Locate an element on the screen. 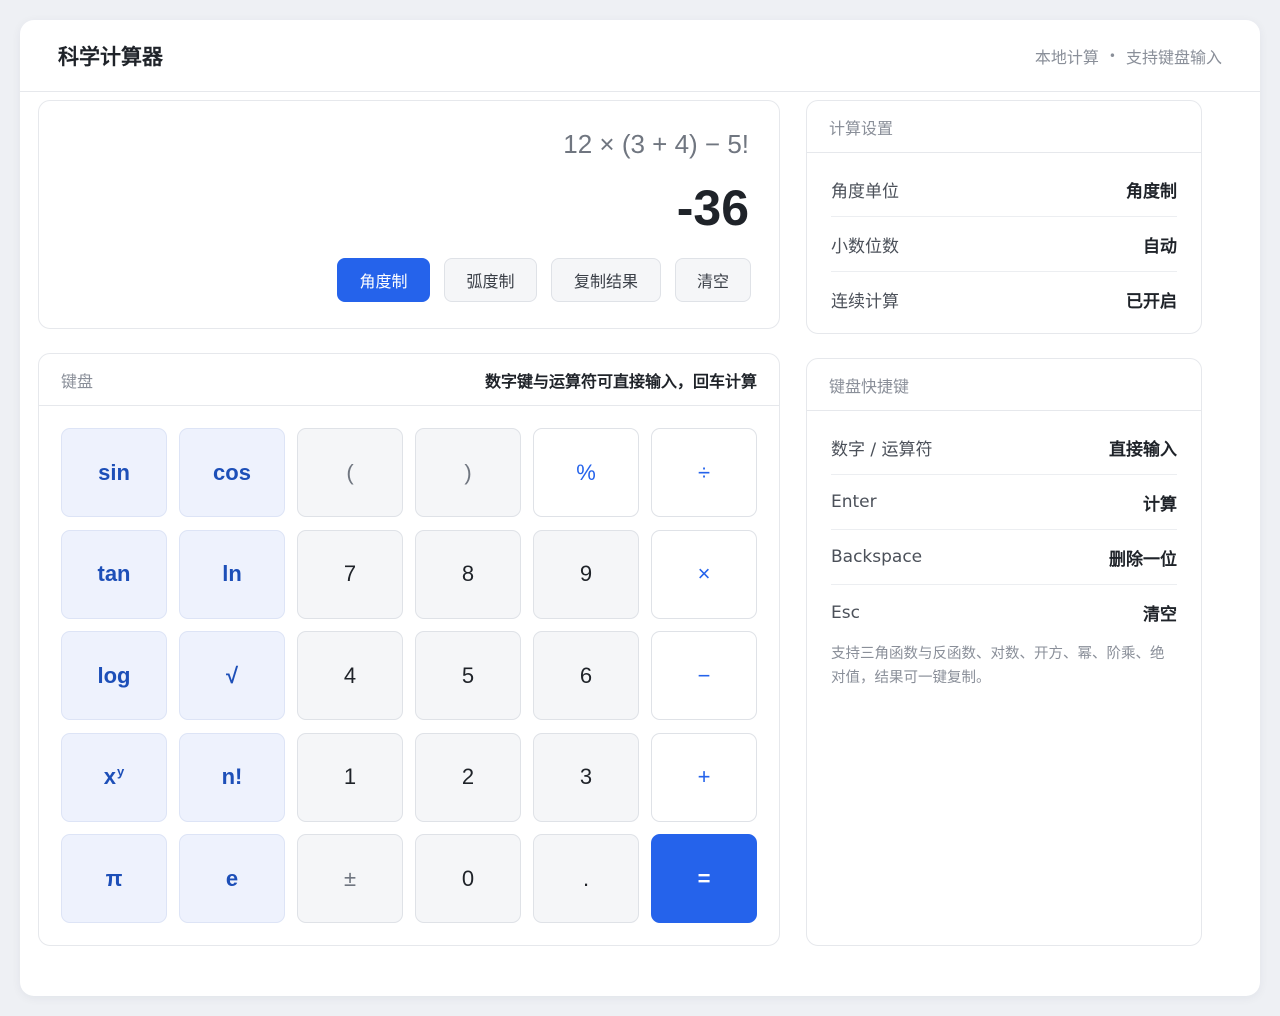  key-log: log is located at coordinates (114, 675).